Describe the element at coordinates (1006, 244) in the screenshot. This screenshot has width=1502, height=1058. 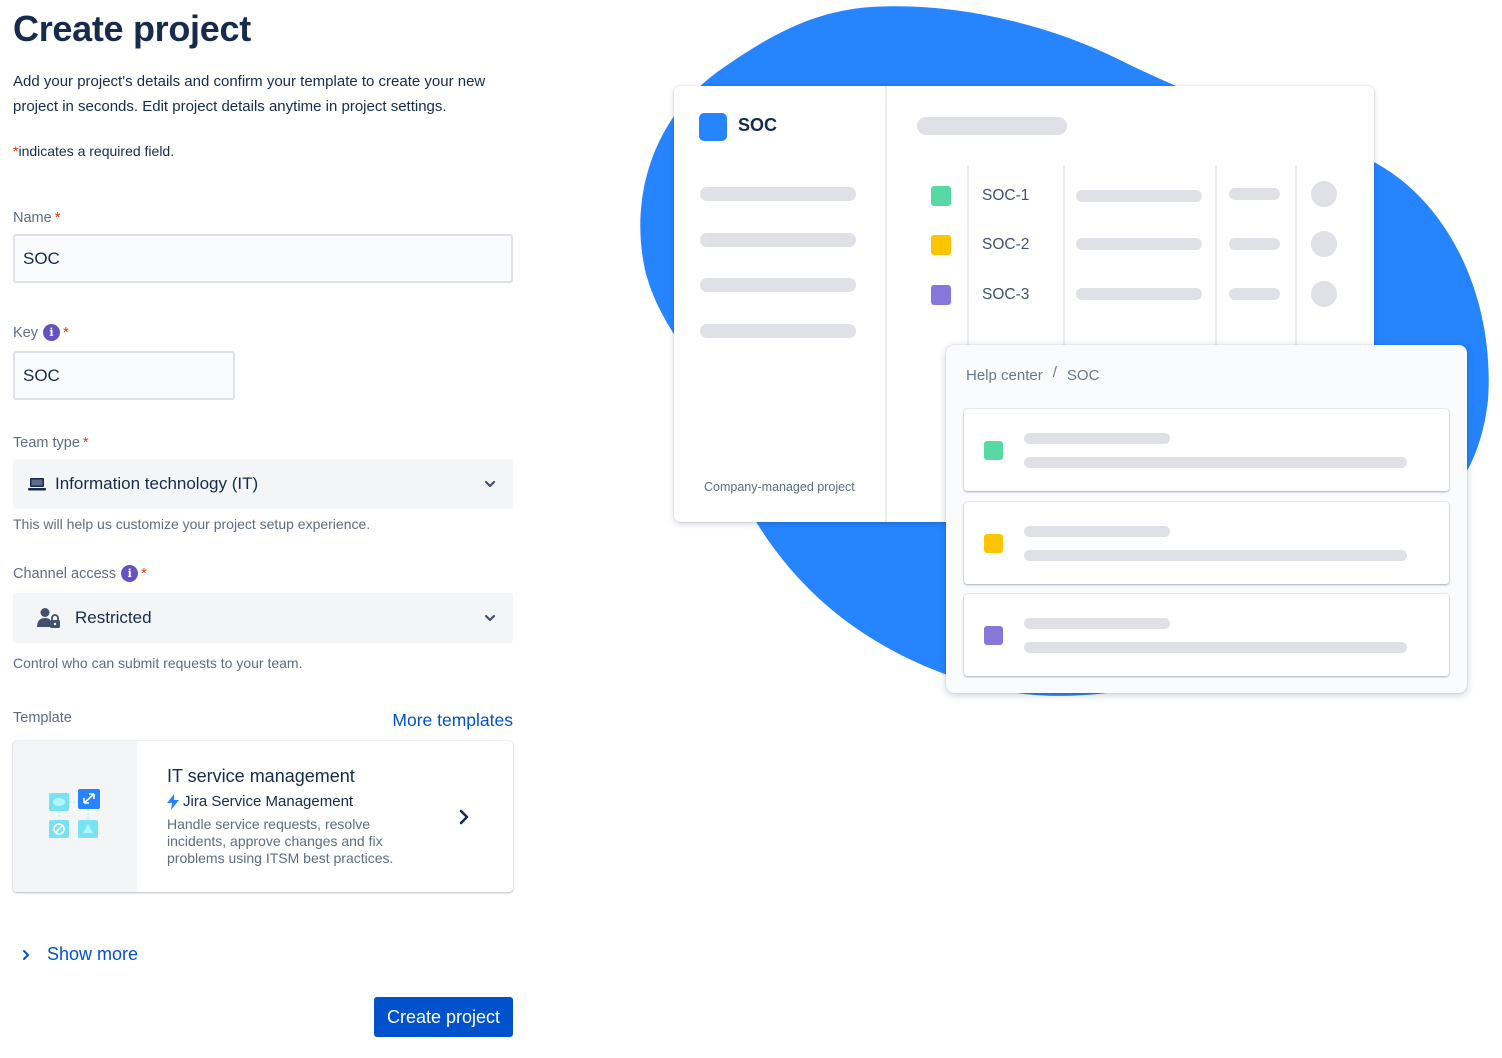
I see `issue-key: SOC-2` at that location.